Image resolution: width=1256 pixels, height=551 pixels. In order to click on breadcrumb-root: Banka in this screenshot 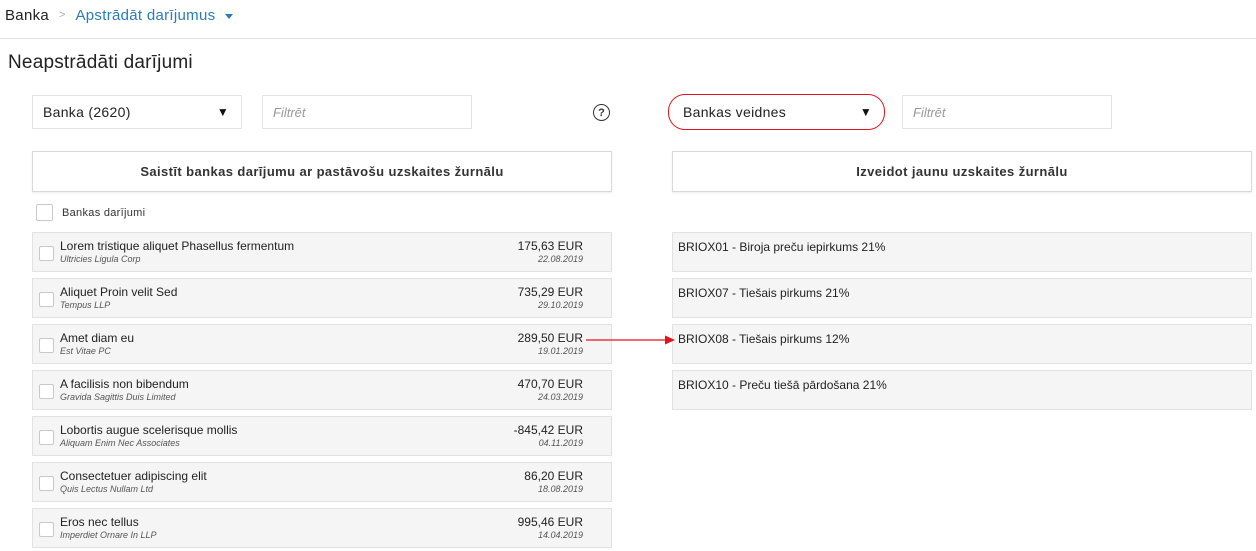, I will do `click(27, 15)`.